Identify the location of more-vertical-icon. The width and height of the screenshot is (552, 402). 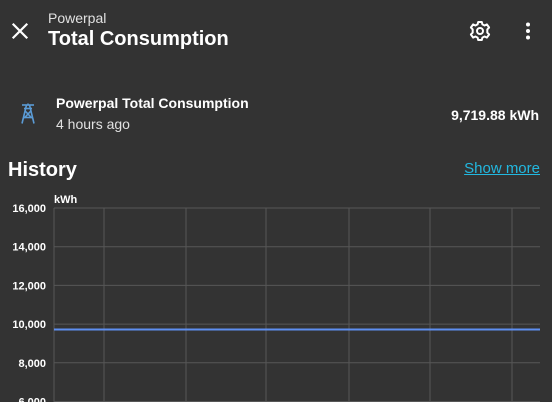
(528, 31).